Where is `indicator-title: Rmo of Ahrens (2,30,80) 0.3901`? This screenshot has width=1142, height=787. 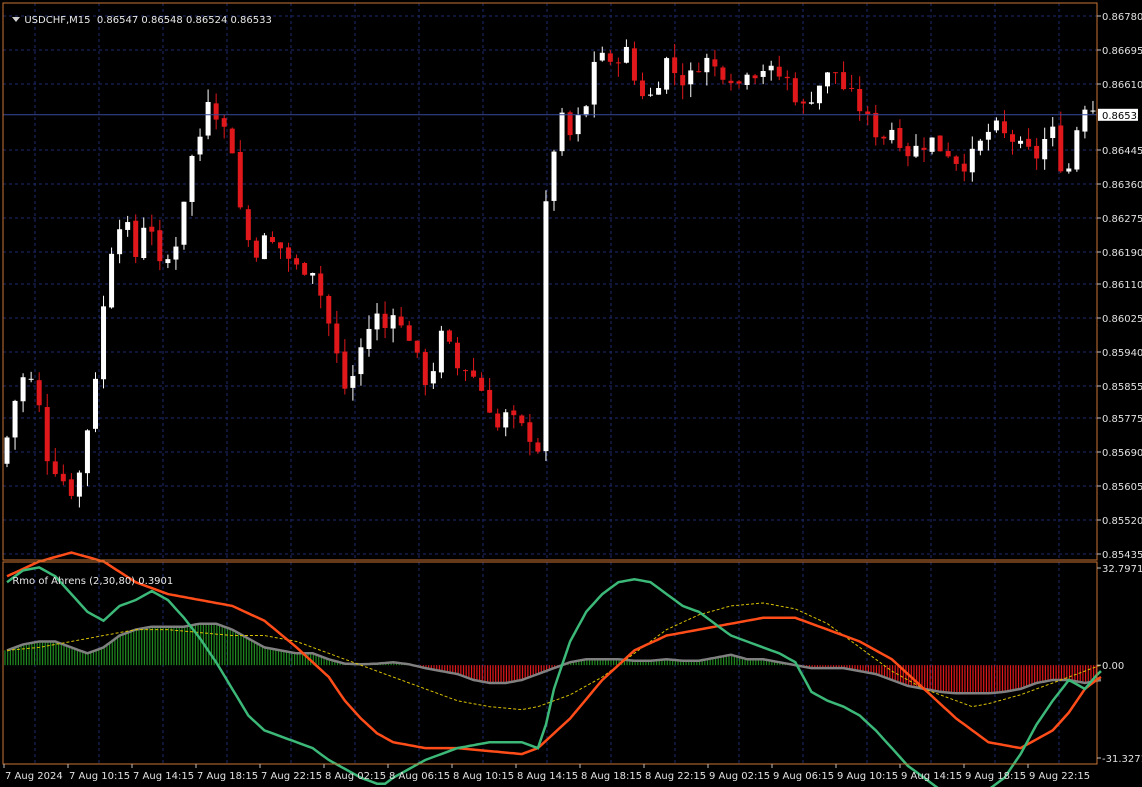
indicator-title: Rmo of Ahrens (2,30,80) 0.3901 is located at coordinates (89, 576).